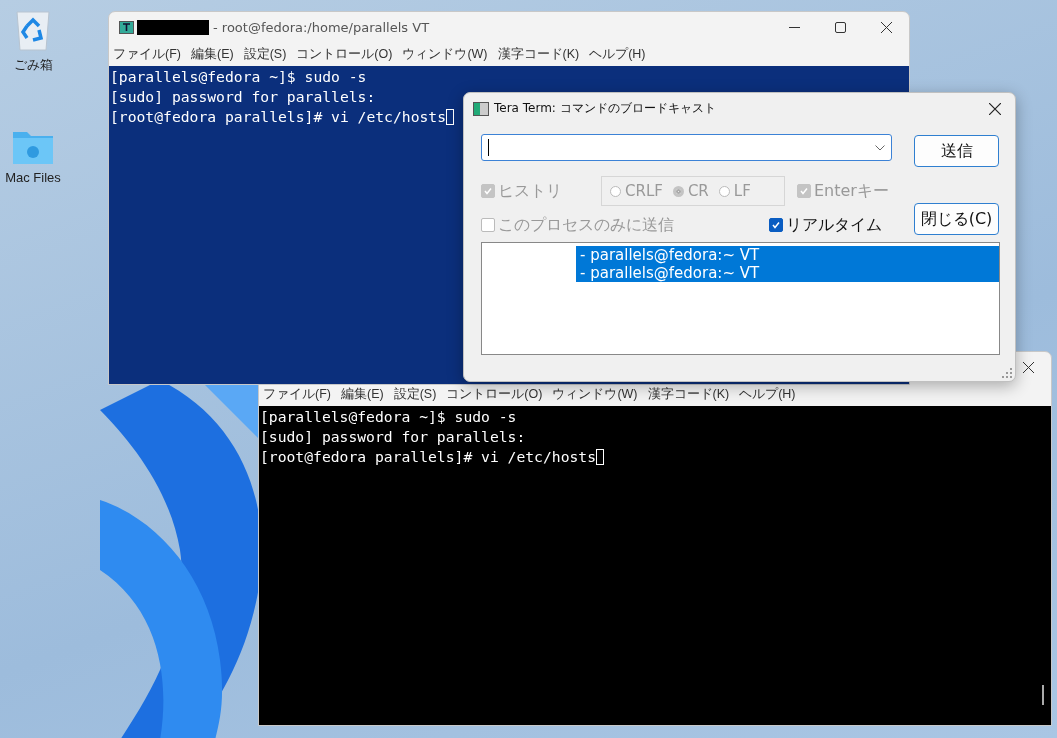 The height and width of the screenshot is (738, 1057). What do you see at coordinates (530, 191) in the screenshot?
I see `checkbox-label: ヒストリ` at bounding box center [530, 191].